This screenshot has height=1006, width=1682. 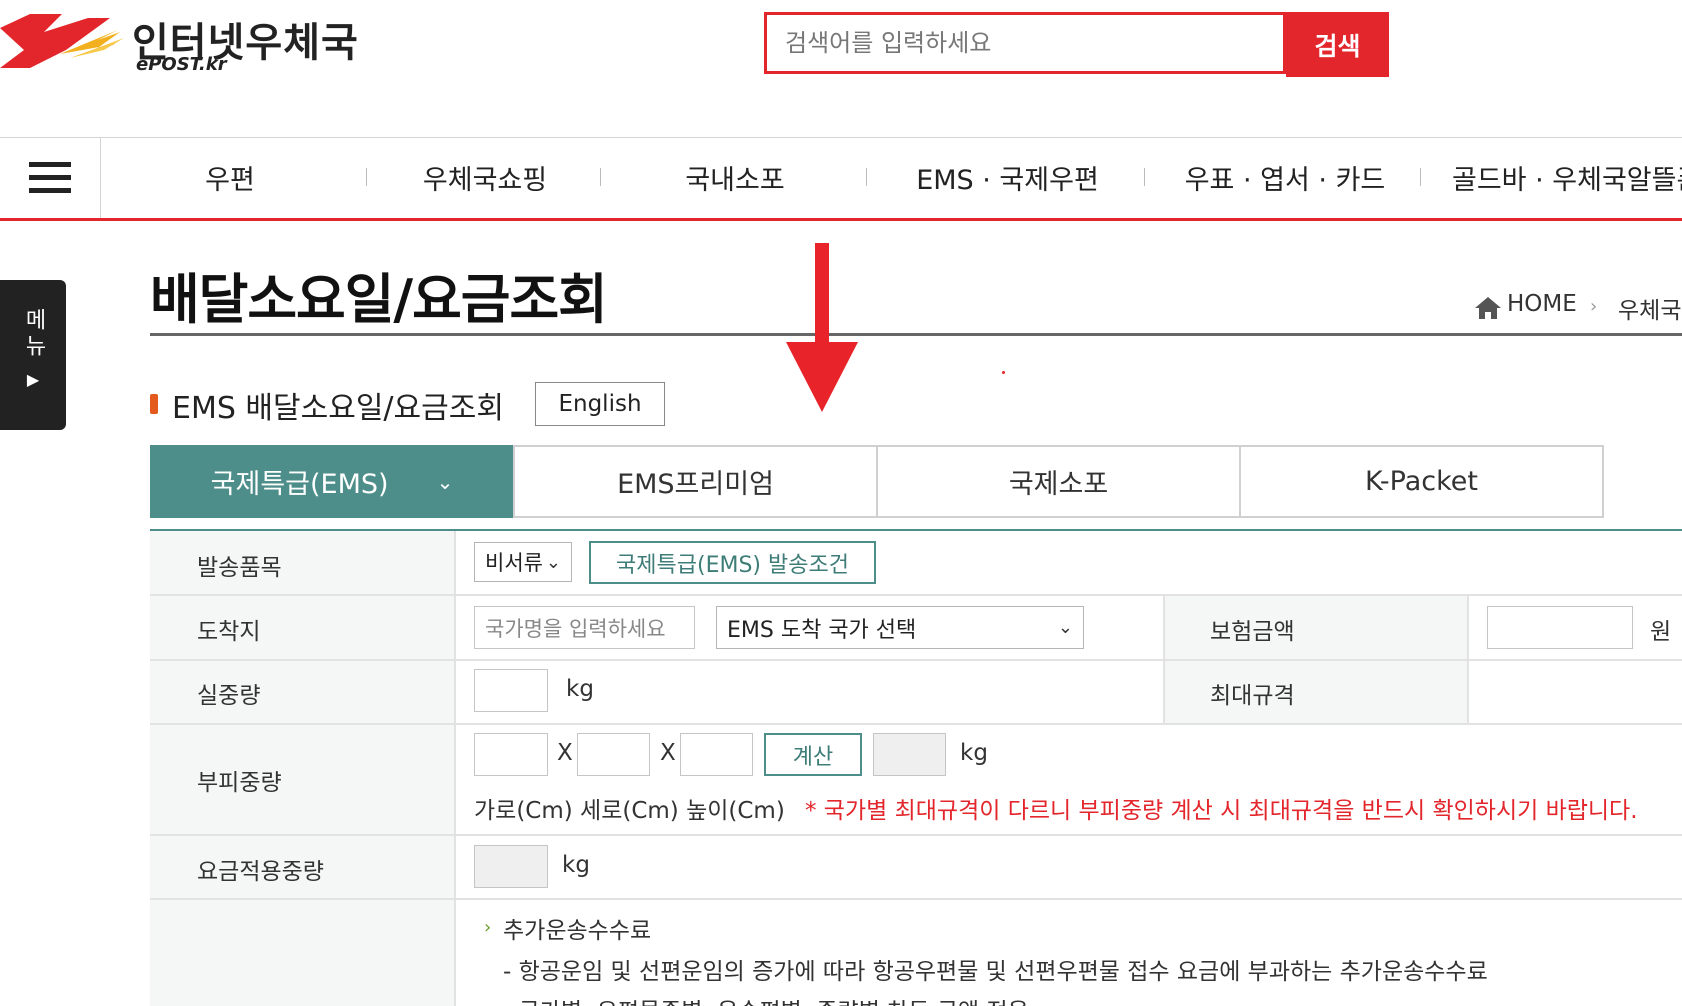 I want to click on search-box, so click(x=1025, y=43).